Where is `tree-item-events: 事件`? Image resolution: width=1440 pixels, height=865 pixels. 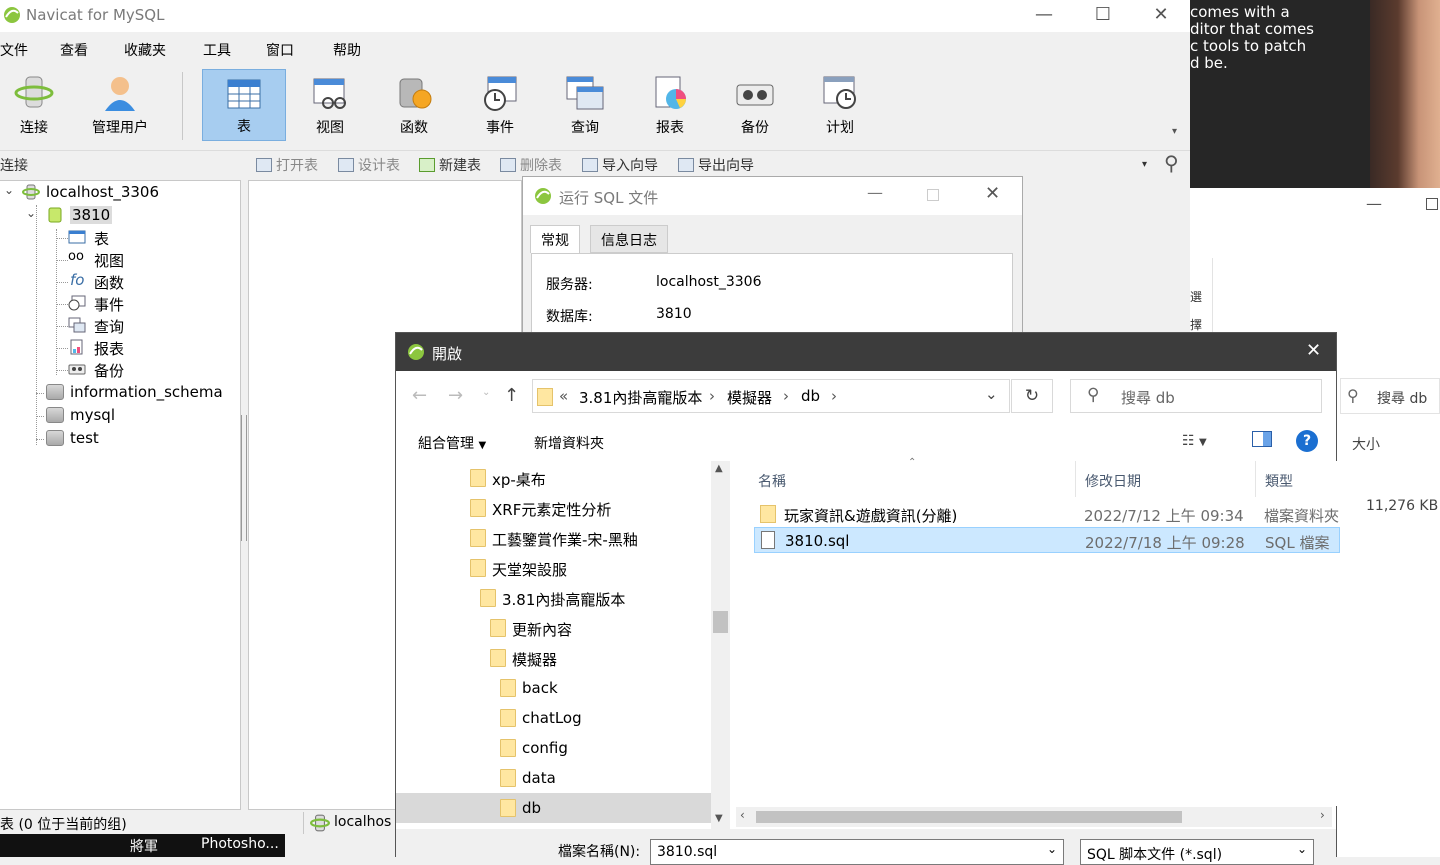
tree-item-events: 事件 is located at coordinates (120, 304).